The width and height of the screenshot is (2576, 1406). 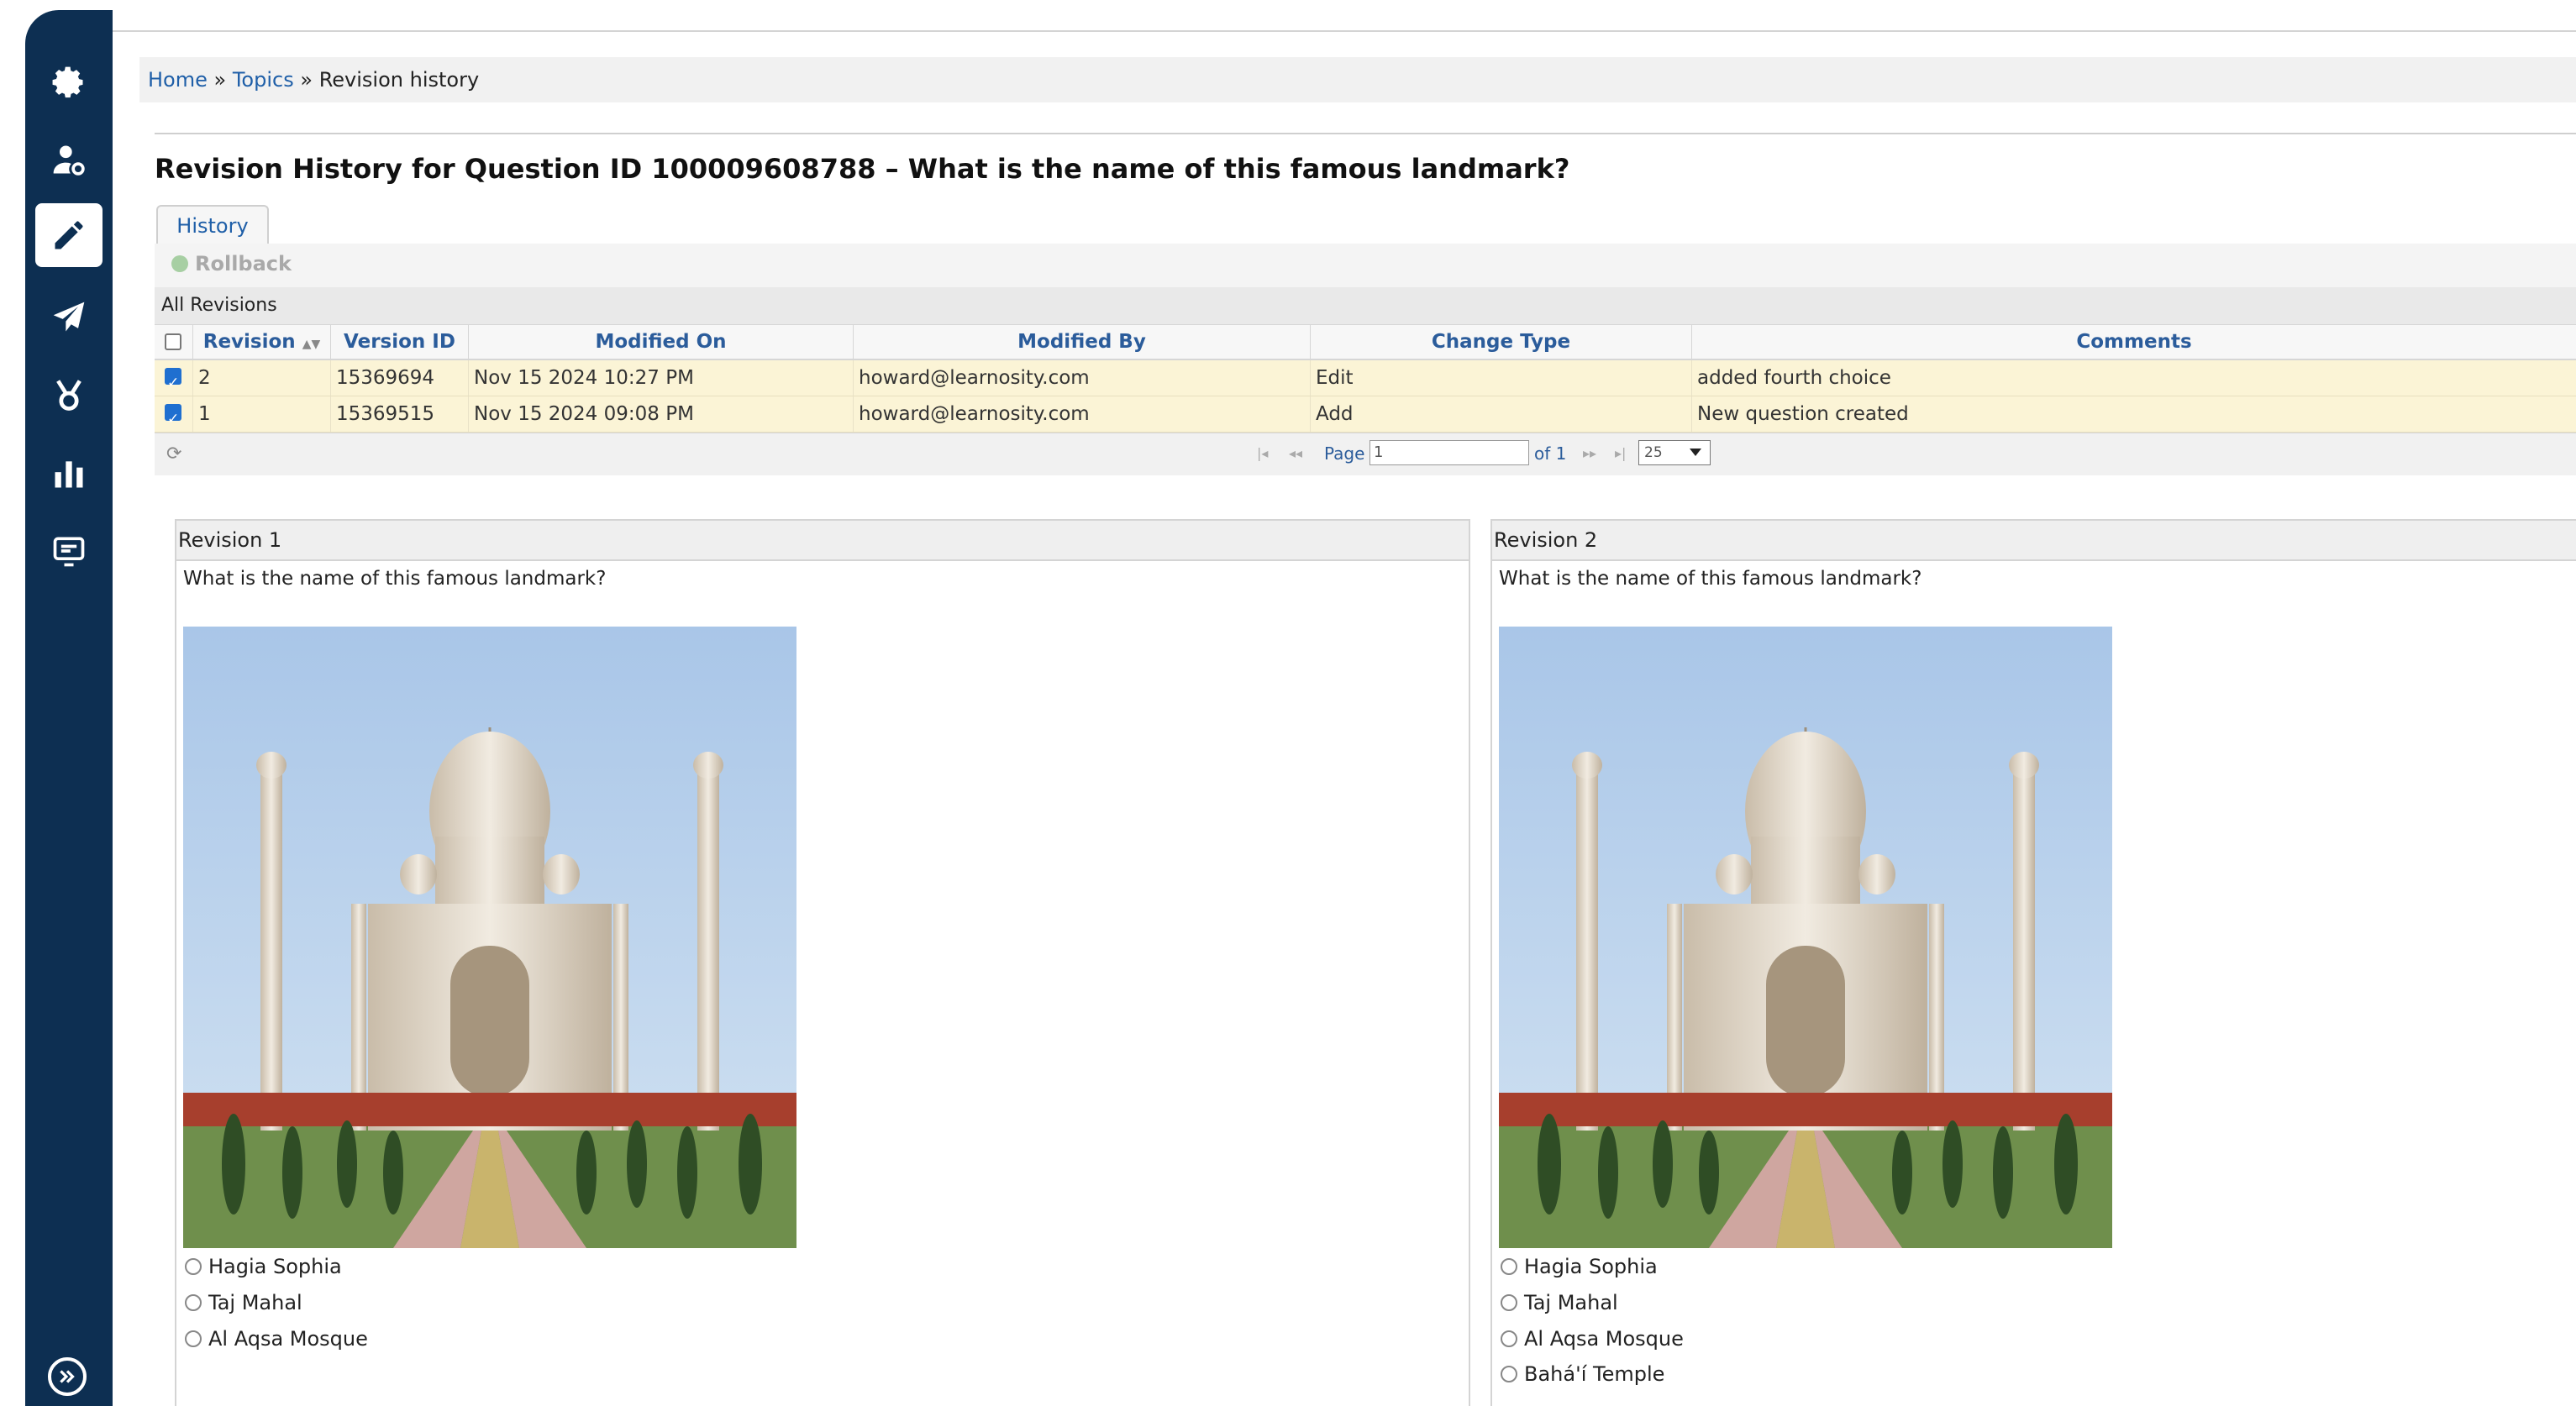 I want to click on column-header-modified-on: Modified On, so click(x=661, y=342).